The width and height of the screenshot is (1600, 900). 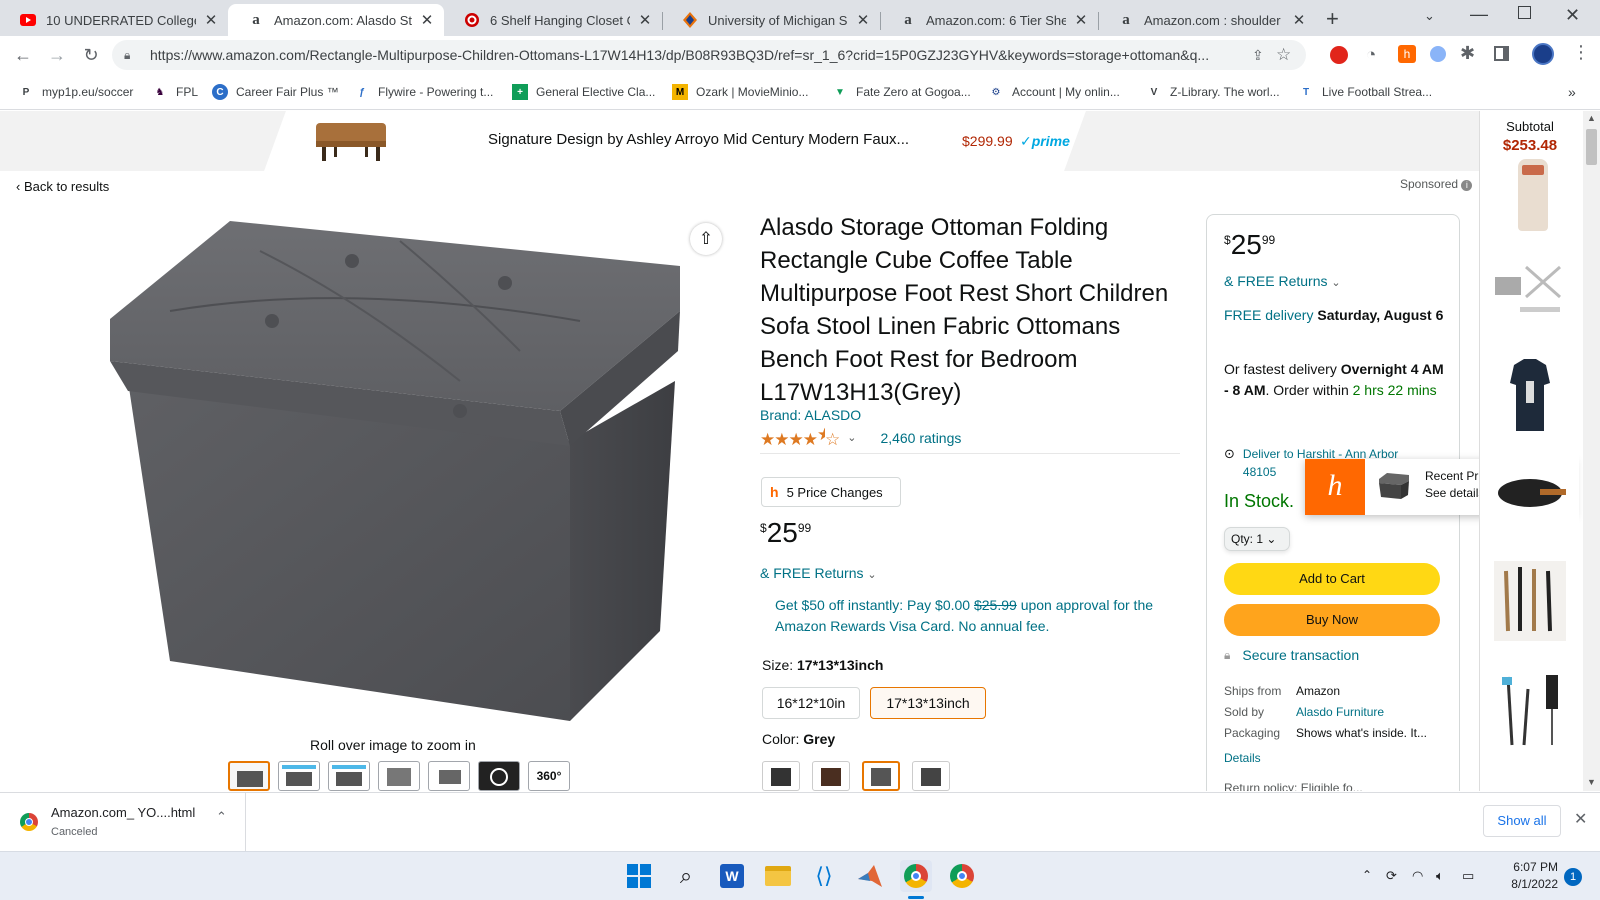 I want to click on brand-link: Brand: ALASDO, so click(x=810, y=415).